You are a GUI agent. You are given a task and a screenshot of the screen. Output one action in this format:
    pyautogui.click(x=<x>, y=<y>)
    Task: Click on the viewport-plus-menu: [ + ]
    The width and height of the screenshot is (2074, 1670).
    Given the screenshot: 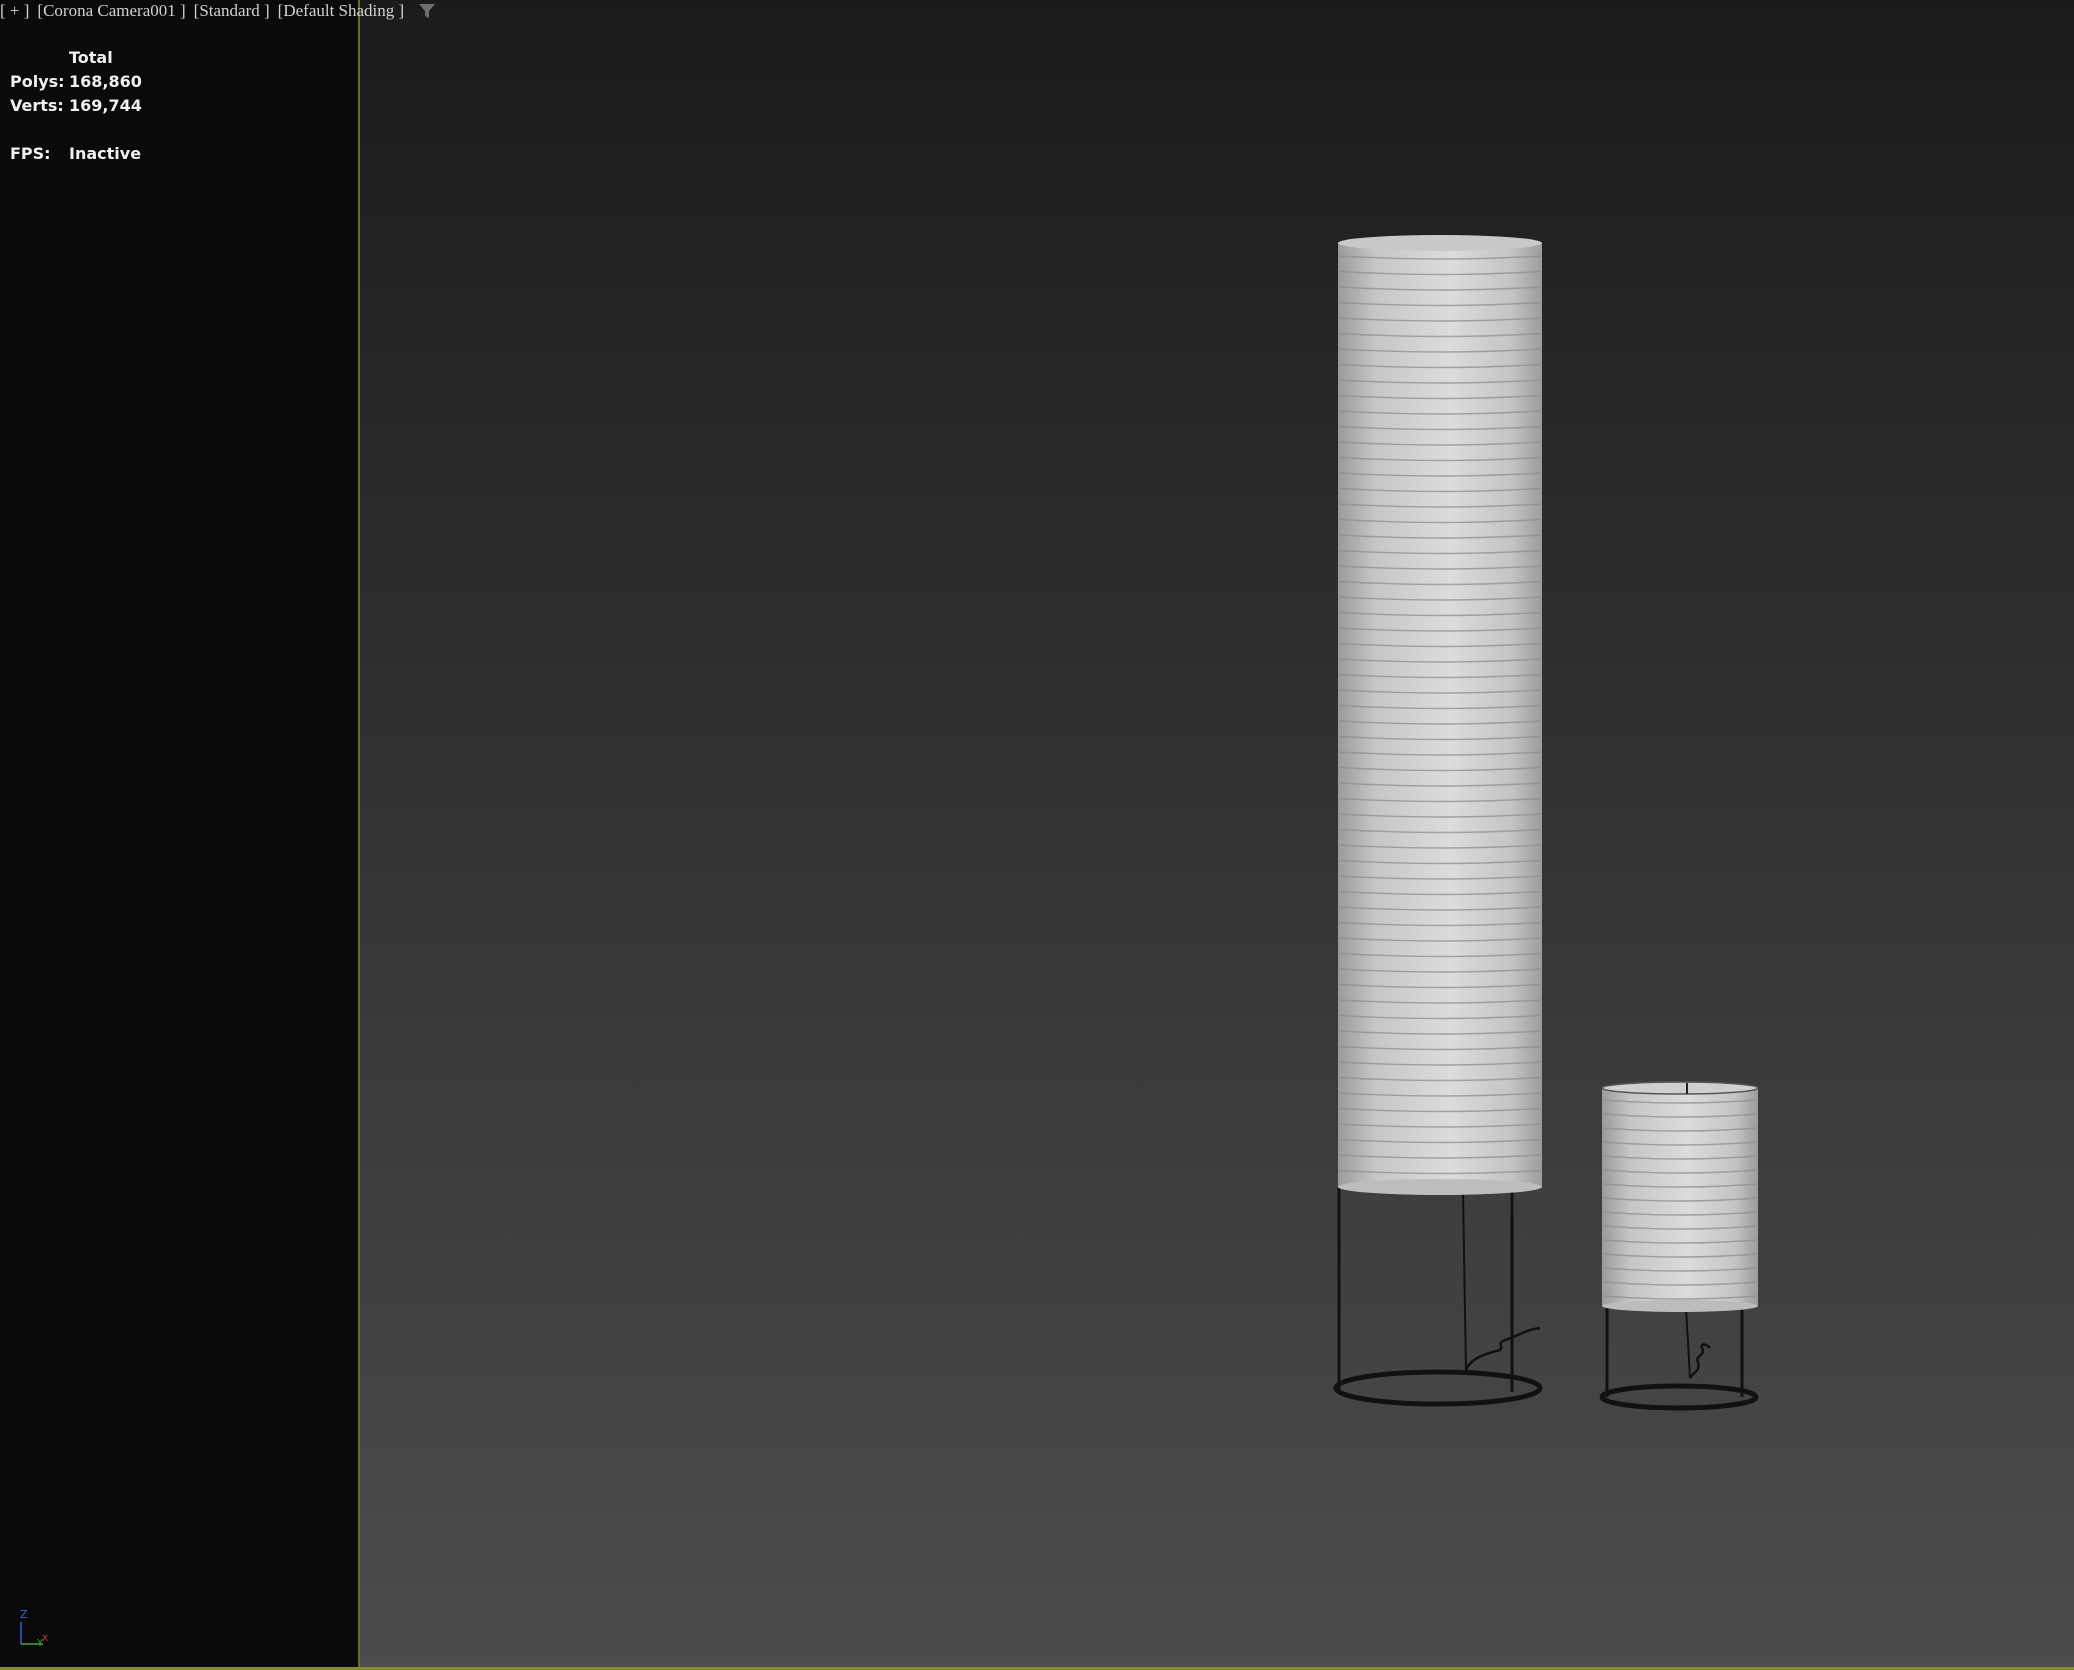 What is the action you would take?
    pyautogui.click(x=14, y=11)
    